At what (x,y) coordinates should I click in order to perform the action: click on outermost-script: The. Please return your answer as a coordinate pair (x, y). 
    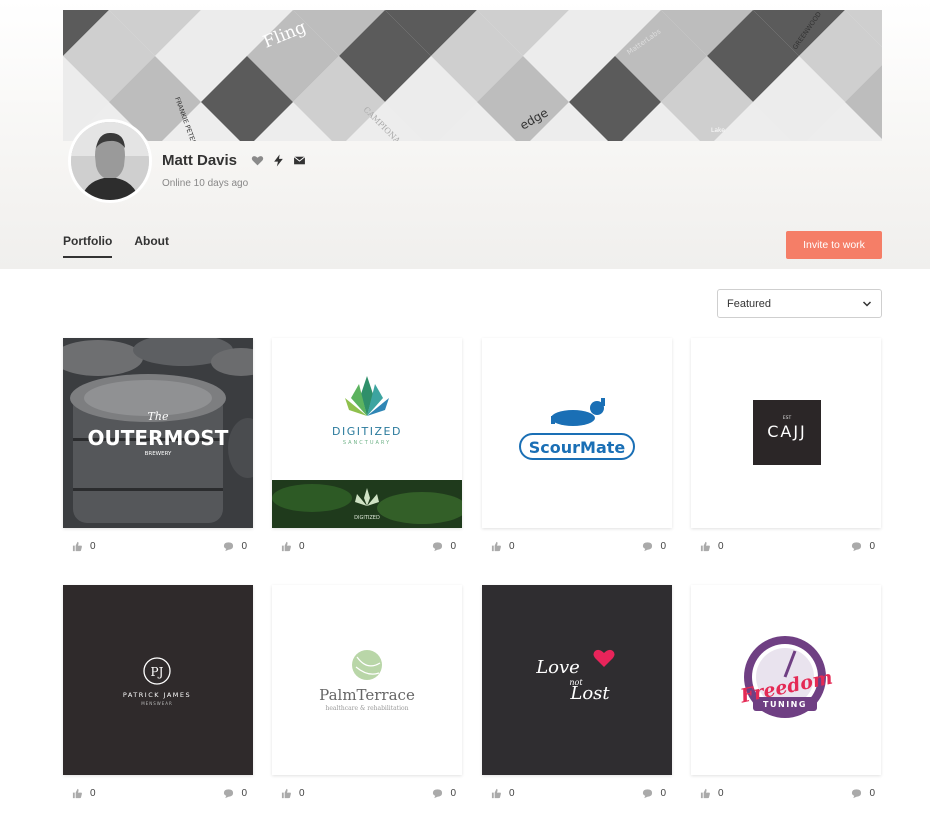
    Looking at the image, I should click on (158, 416).